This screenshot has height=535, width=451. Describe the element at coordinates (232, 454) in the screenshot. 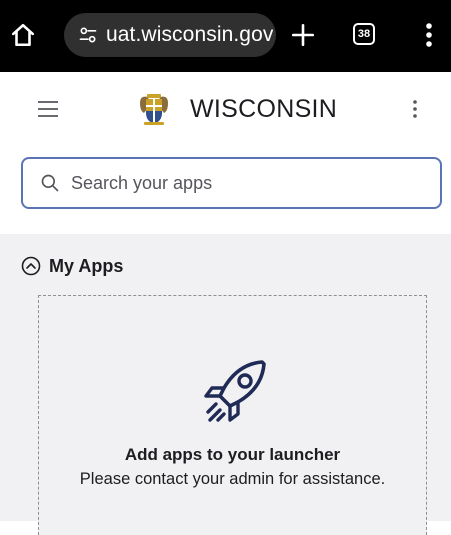

I see `empty-state-title: Add apps to your launcher` at that location.